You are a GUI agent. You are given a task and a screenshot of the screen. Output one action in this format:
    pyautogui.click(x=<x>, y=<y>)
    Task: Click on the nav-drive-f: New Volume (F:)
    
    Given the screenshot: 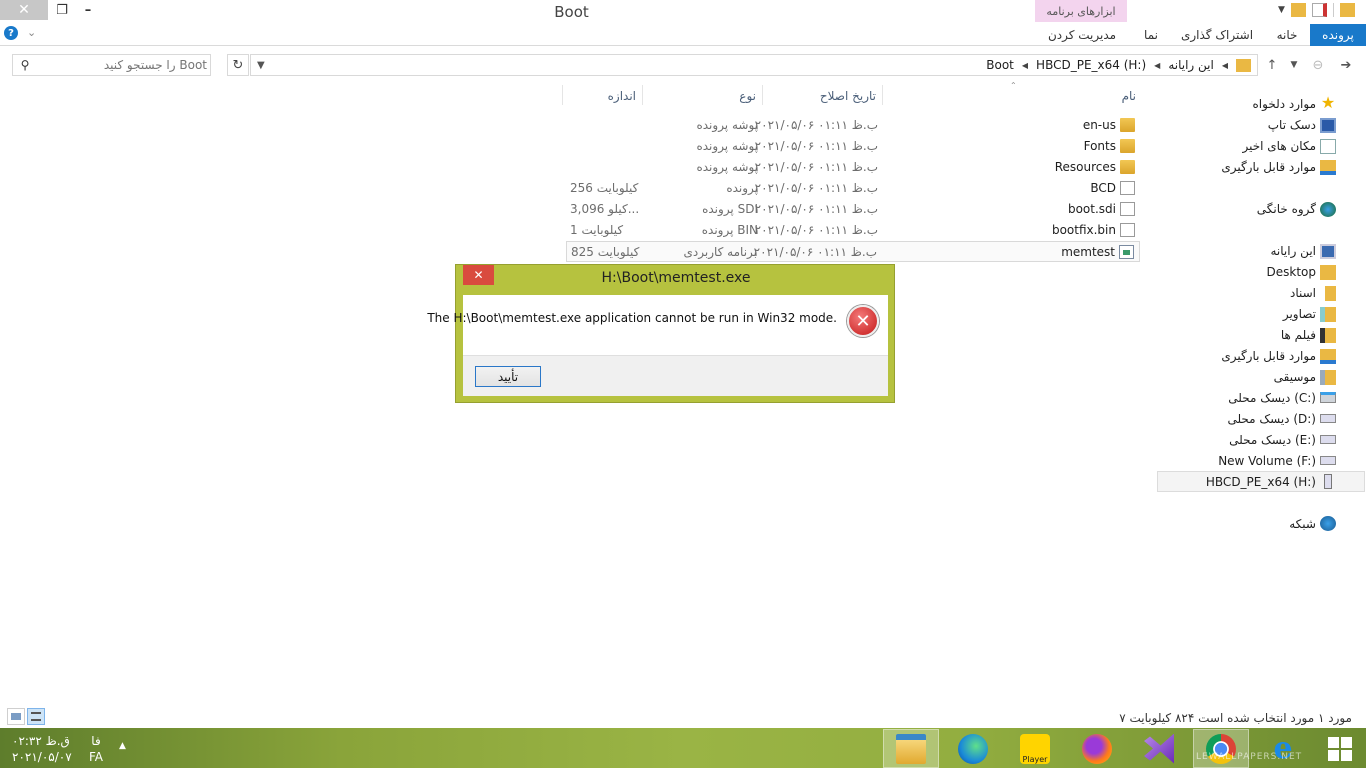 What is the action you would take?
    pyautogui.click(x=1267, y=461)
    